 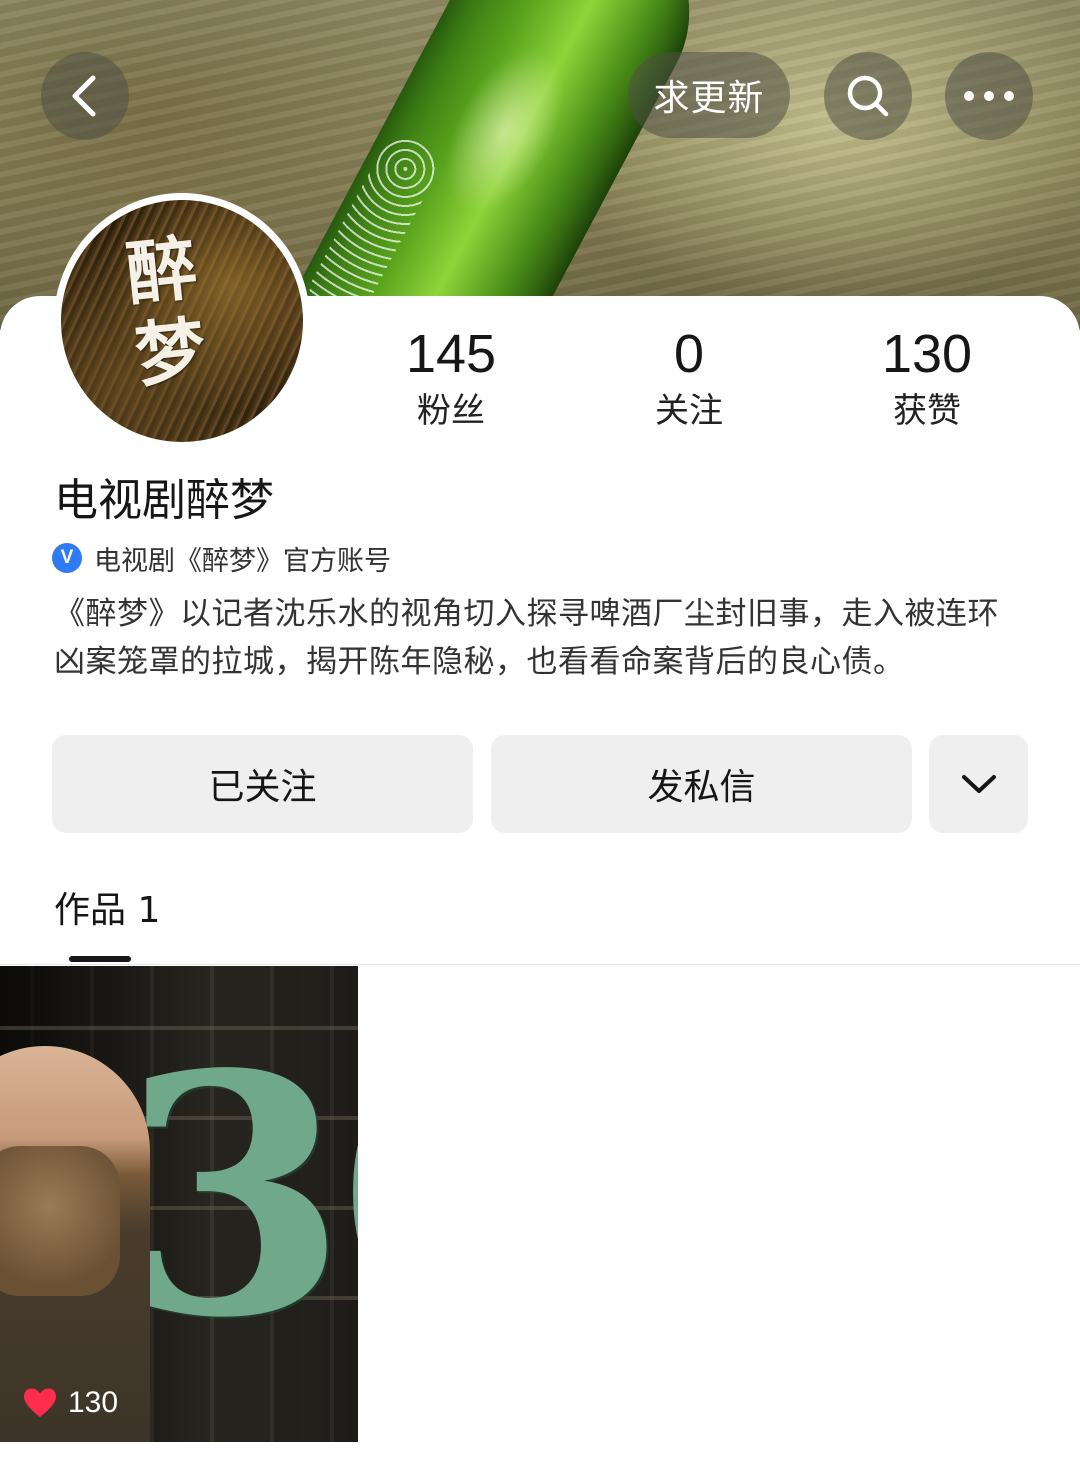 I want to click on more-button, so click(x=989, y=96).